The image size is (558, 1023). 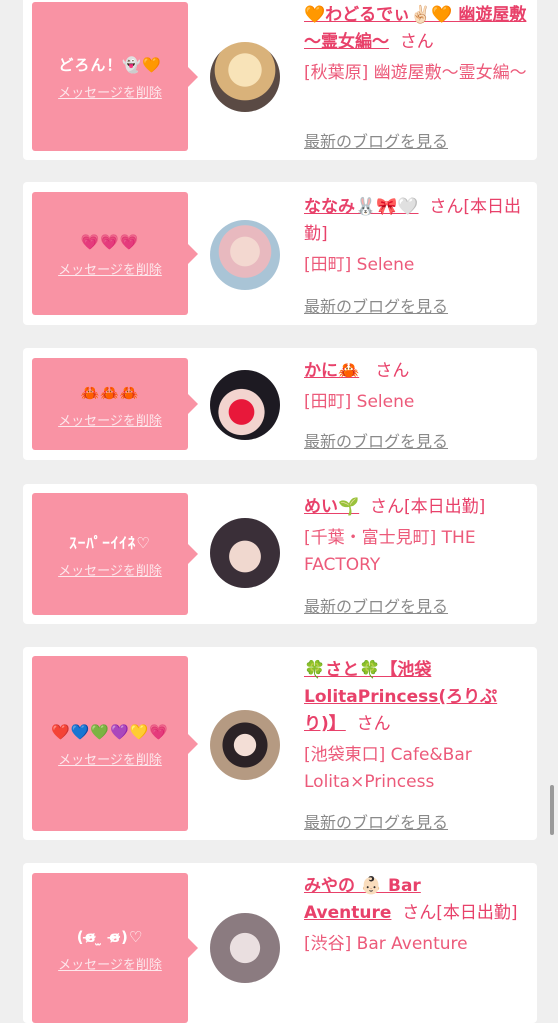 I want to click on message-text: 🦀🦀🦀, so click(x=110, y=392).